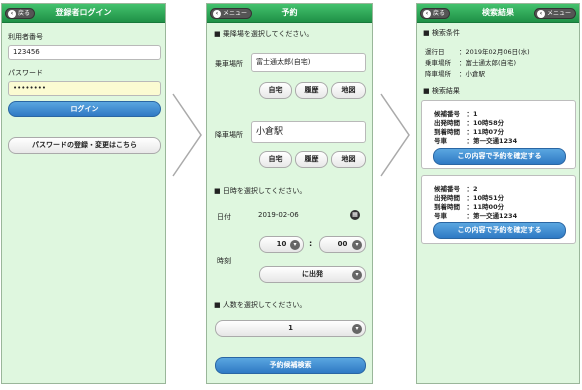  What do you see at coordinates (355, 215) in the screenshot?
I see `calendar-icon: ▦` at bounding box center [355, 215].